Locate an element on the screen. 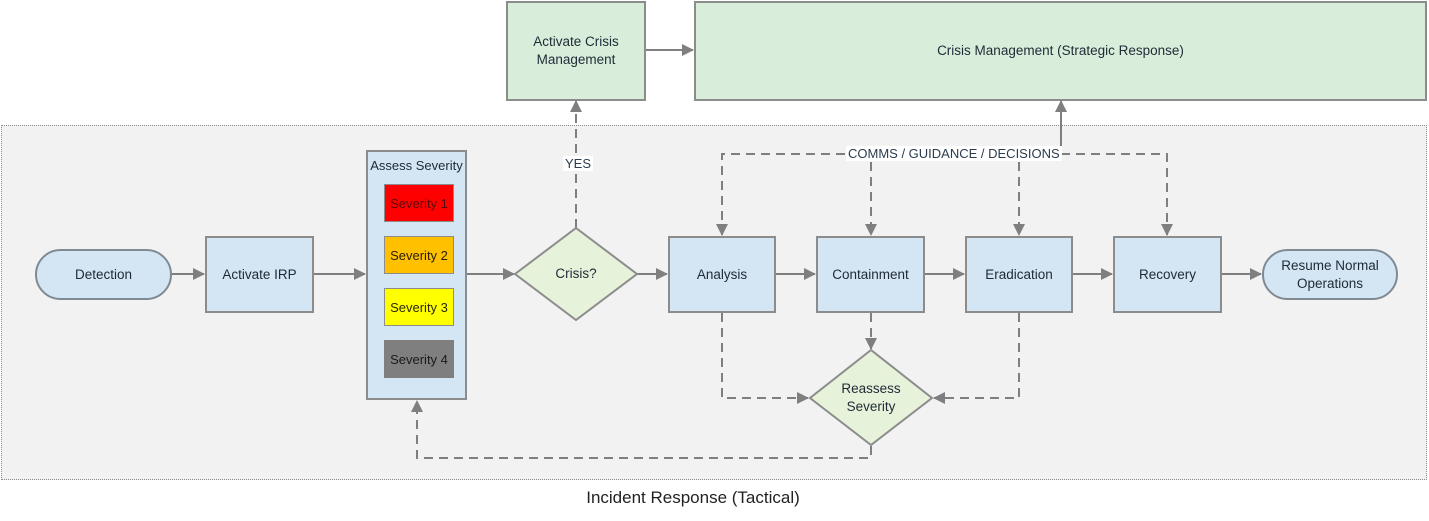  assess-severity-title: Assess Severity is located at coordinates (416, 165).